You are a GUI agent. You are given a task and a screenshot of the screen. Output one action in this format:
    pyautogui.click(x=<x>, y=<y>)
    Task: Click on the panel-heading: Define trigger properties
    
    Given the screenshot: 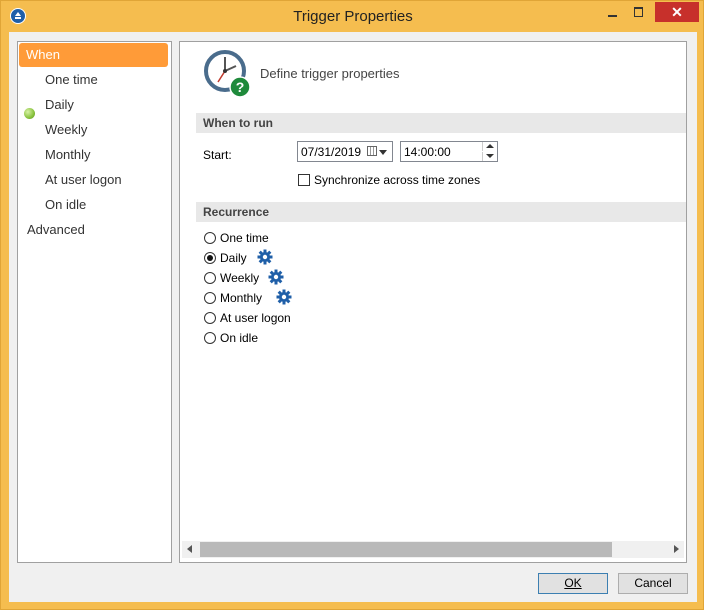 What is the action you would take?
    pyautogui.click(x=330, y=73)
    